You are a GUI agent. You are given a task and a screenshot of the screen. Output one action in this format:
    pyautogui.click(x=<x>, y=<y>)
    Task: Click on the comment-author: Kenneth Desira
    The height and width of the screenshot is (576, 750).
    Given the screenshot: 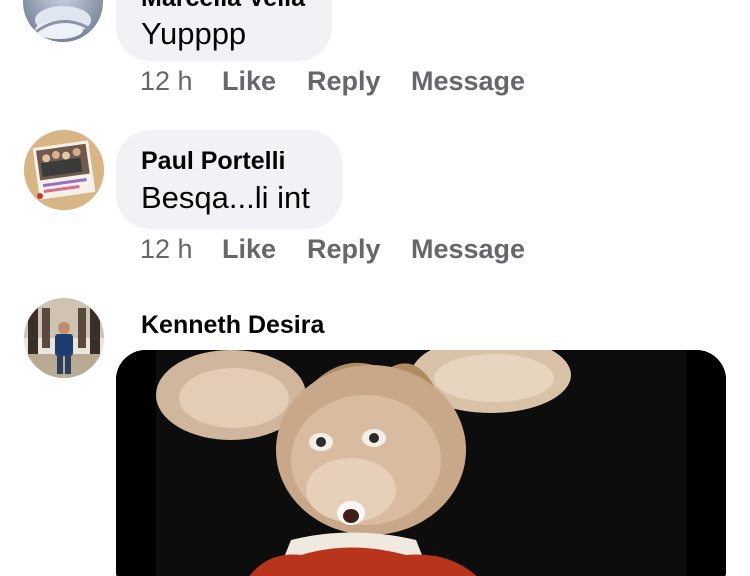 What is the action you would take?
    pyautogui.click(x=232, y=325)
    